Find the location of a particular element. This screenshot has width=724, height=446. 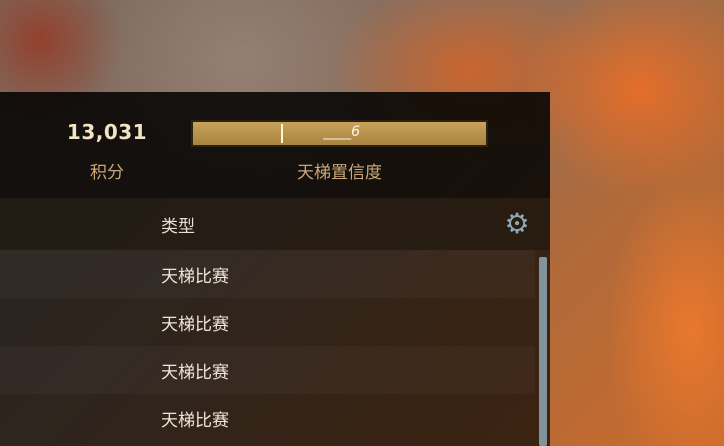

scrollbar is located at coordinates (543, 351).